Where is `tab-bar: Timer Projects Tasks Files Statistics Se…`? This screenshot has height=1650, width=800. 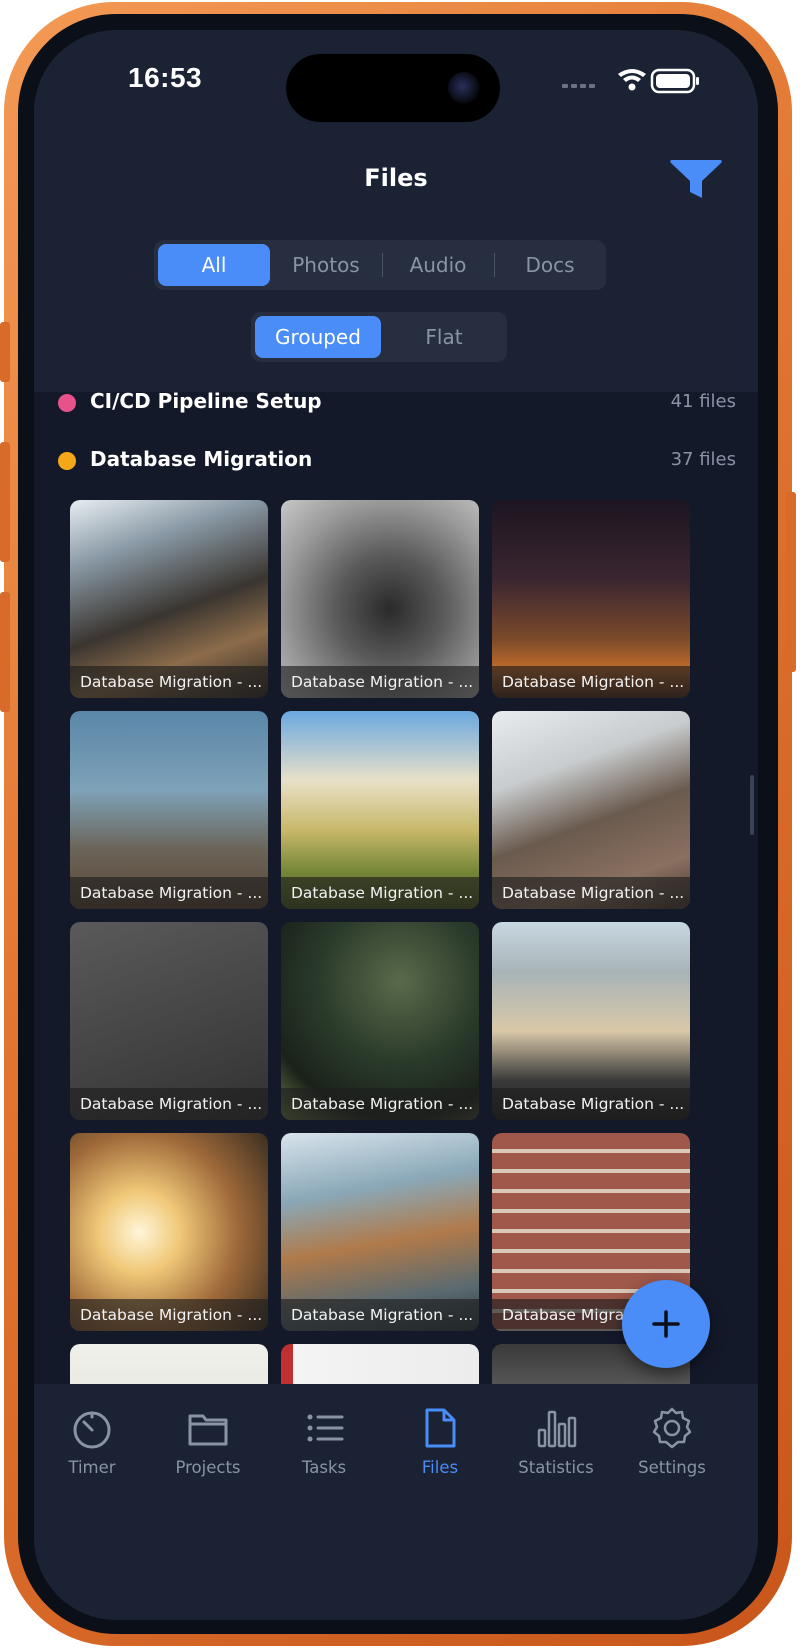
tab-bar: Timer Projects Tasks Files Statistics Se… is located at coordinates (396, 1502).